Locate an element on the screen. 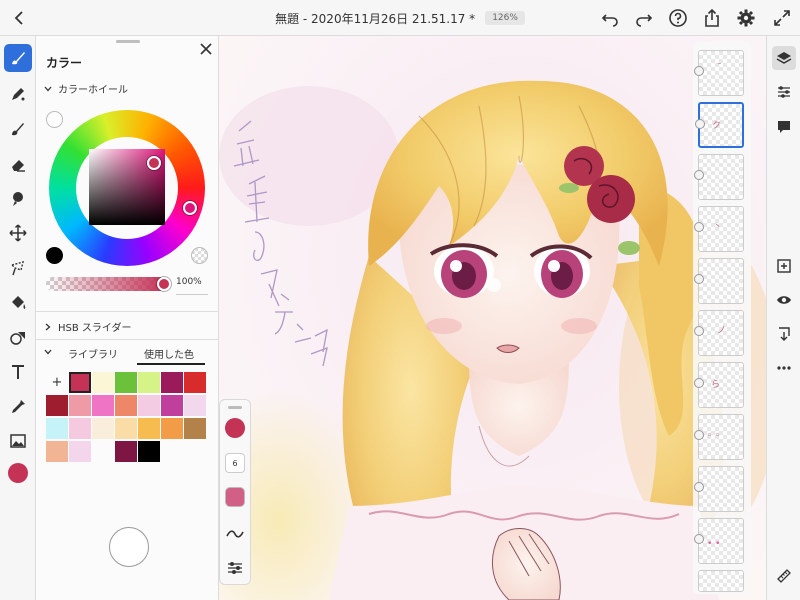 This screenshot has height=600, width=800. shape-tool is located at coordinates (18, 338).